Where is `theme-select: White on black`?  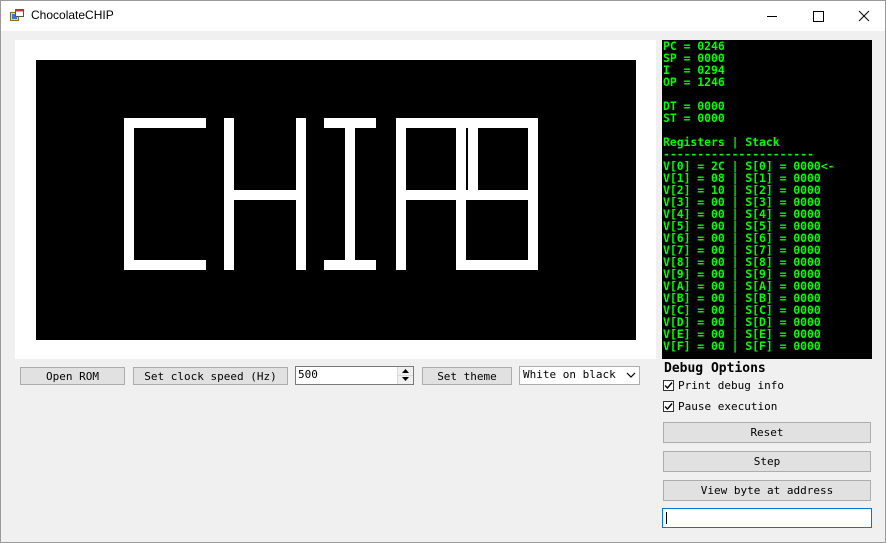 theme-select: White on black is located at coordinates (579, 375).